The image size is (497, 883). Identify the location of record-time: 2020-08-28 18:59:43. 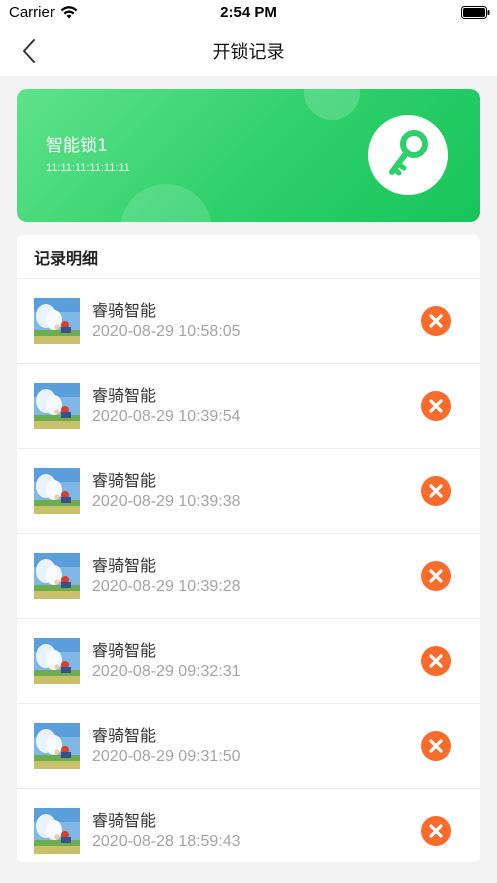
(166, 841).